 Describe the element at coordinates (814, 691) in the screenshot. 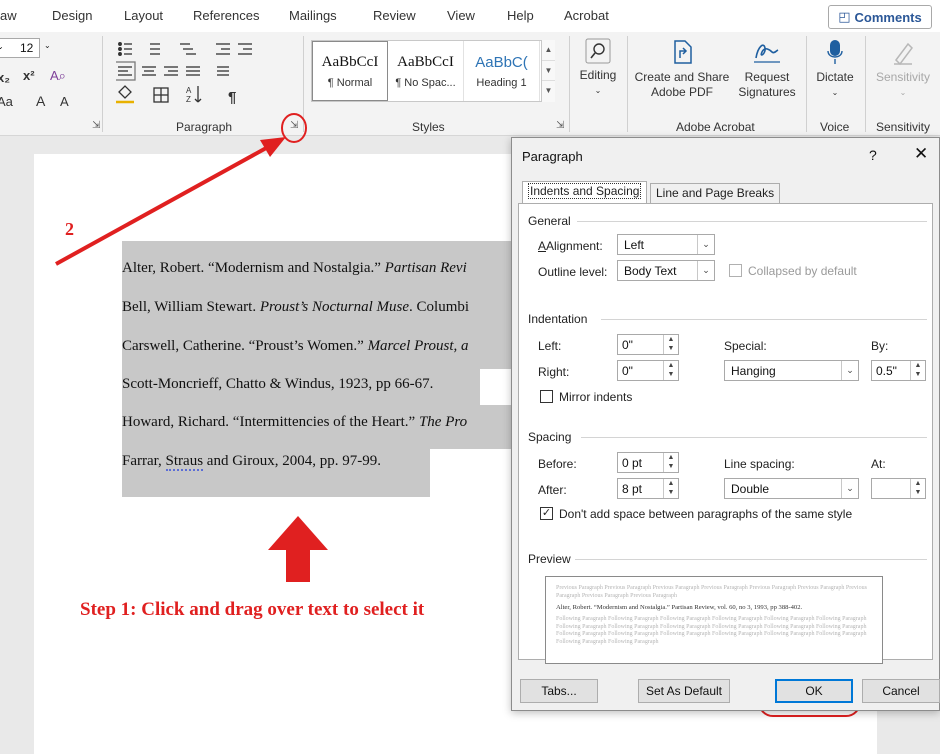

I see `ok-button: OK` at that location.